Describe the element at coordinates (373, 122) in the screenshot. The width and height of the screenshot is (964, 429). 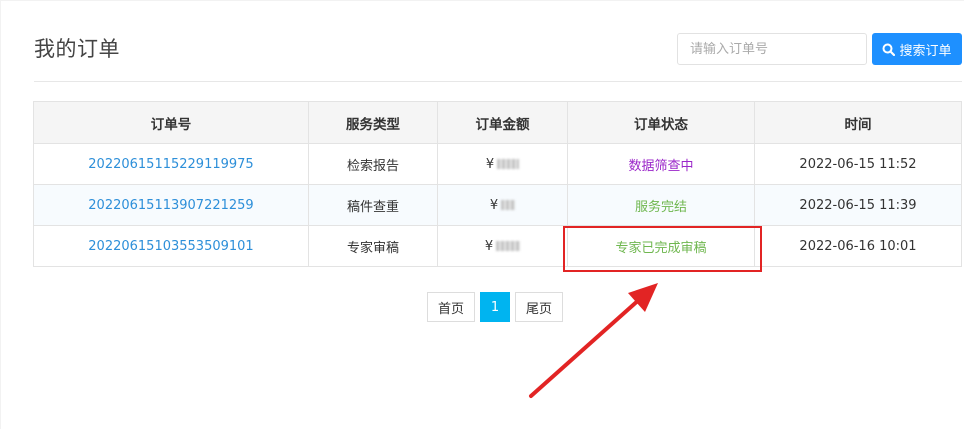
I see `column-header-service-type: 服务类型` at that location.